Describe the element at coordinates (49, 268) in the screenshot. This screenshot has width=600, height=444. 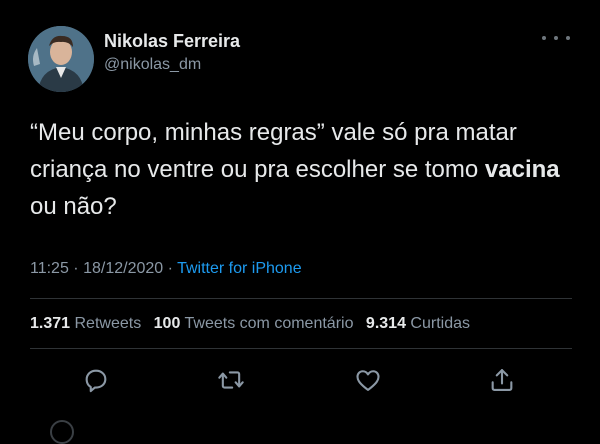
I see `tweet-time: 11:25` at that location.